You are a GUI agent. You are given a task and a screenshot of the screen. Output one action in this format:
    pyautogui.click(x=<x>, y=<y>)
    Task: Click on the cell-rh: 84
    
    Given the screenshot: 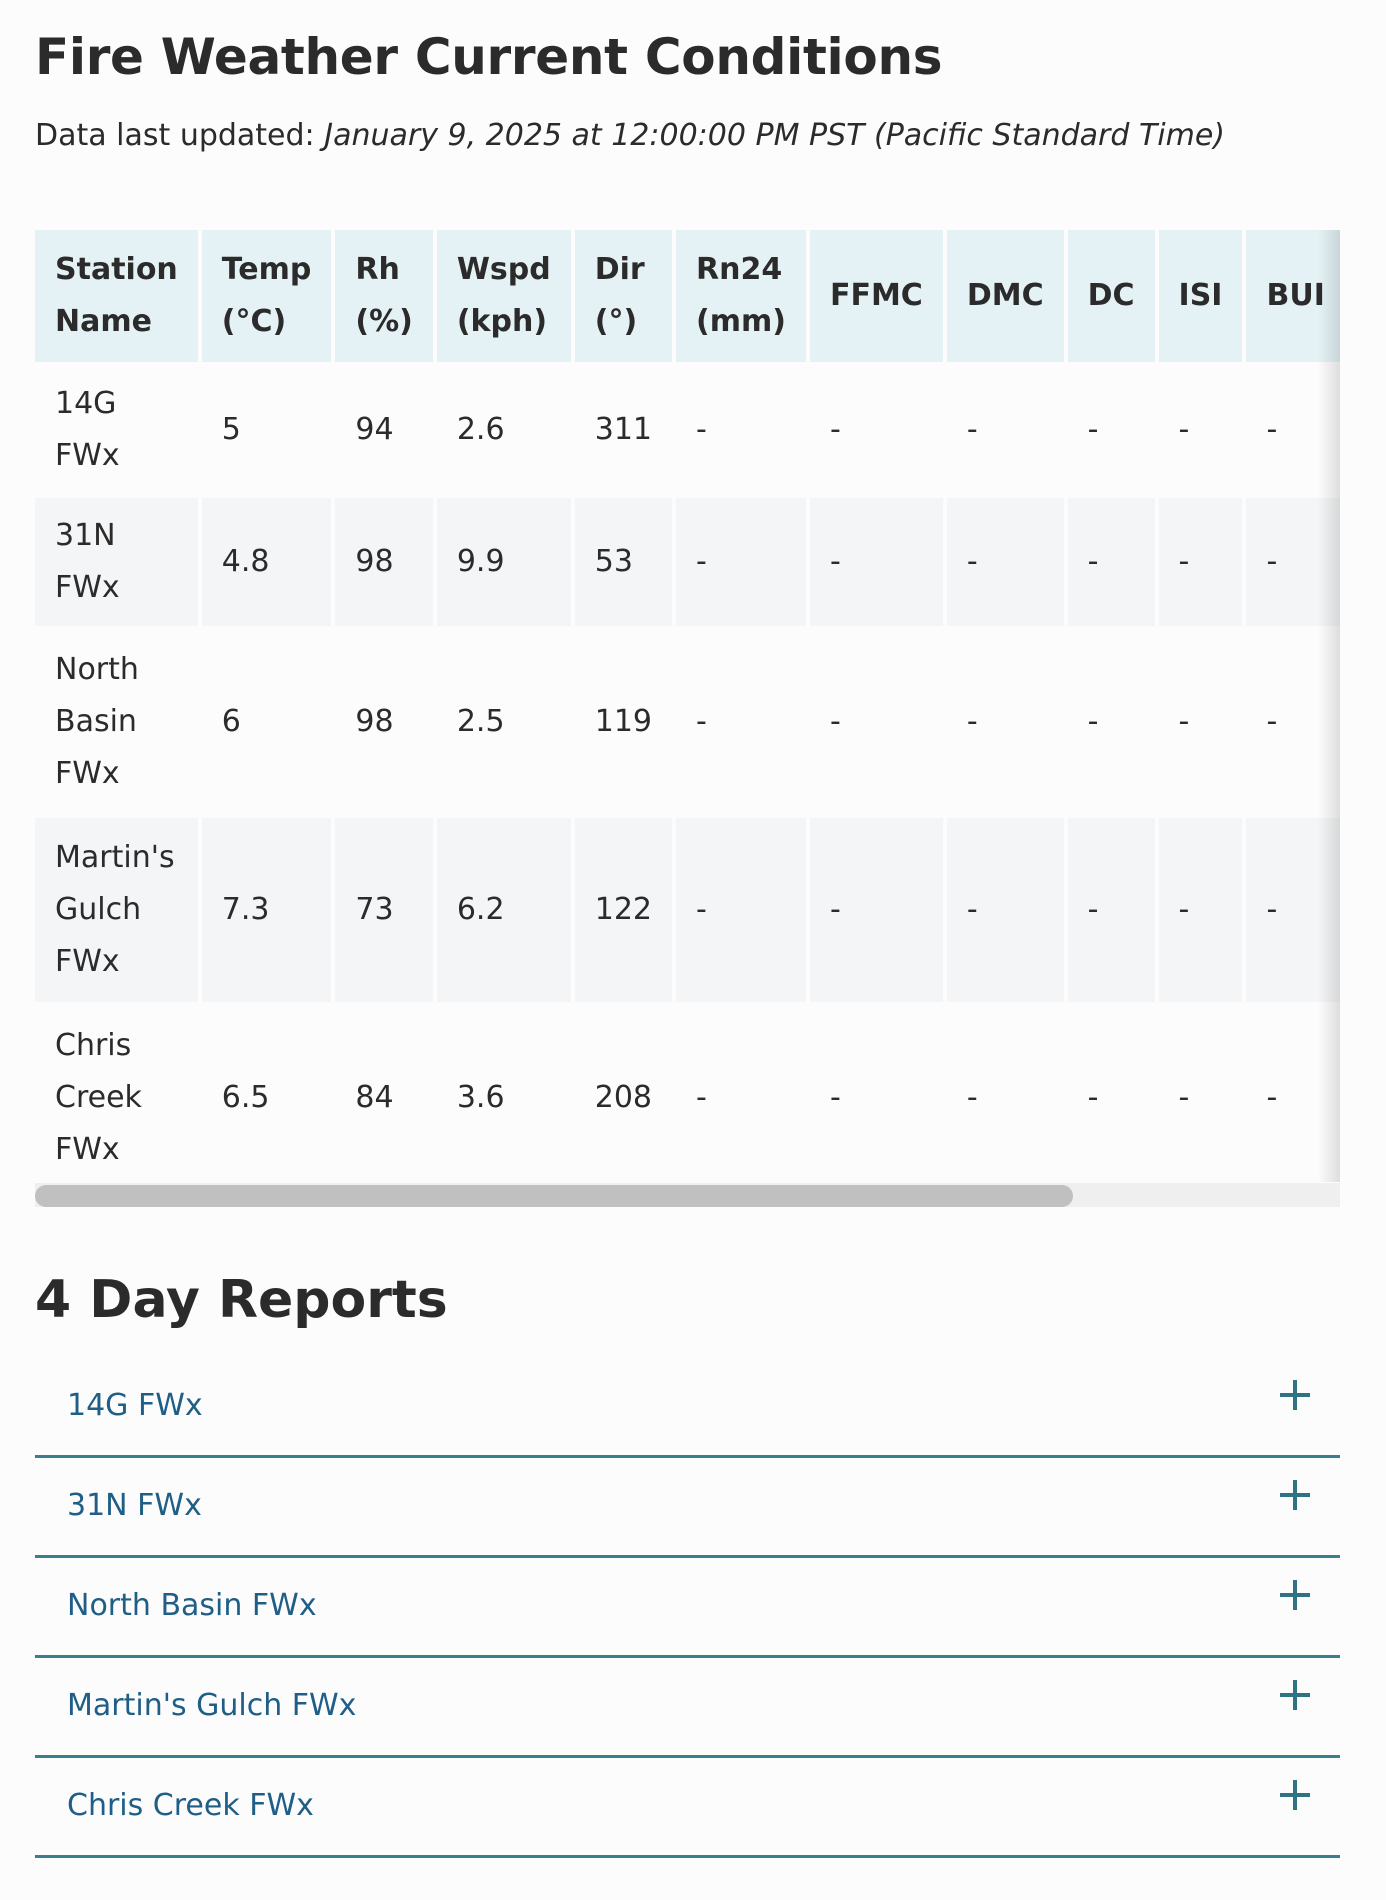 What is the action you would take?
    pyautogui.click(x=384, y=1099)
    